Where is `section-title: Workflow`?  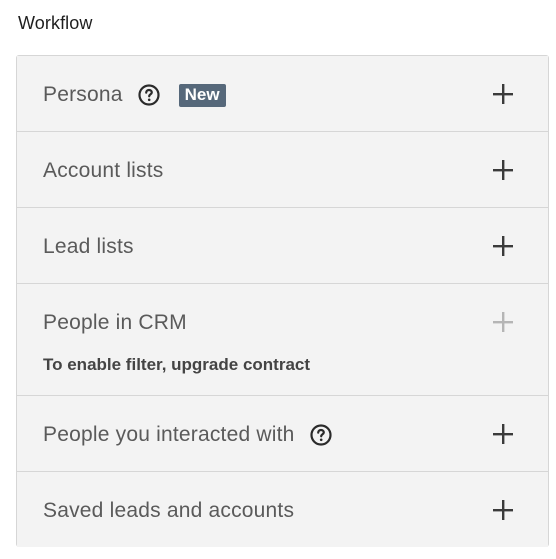
section-title: Workflow is located at coordinates (55, 23).